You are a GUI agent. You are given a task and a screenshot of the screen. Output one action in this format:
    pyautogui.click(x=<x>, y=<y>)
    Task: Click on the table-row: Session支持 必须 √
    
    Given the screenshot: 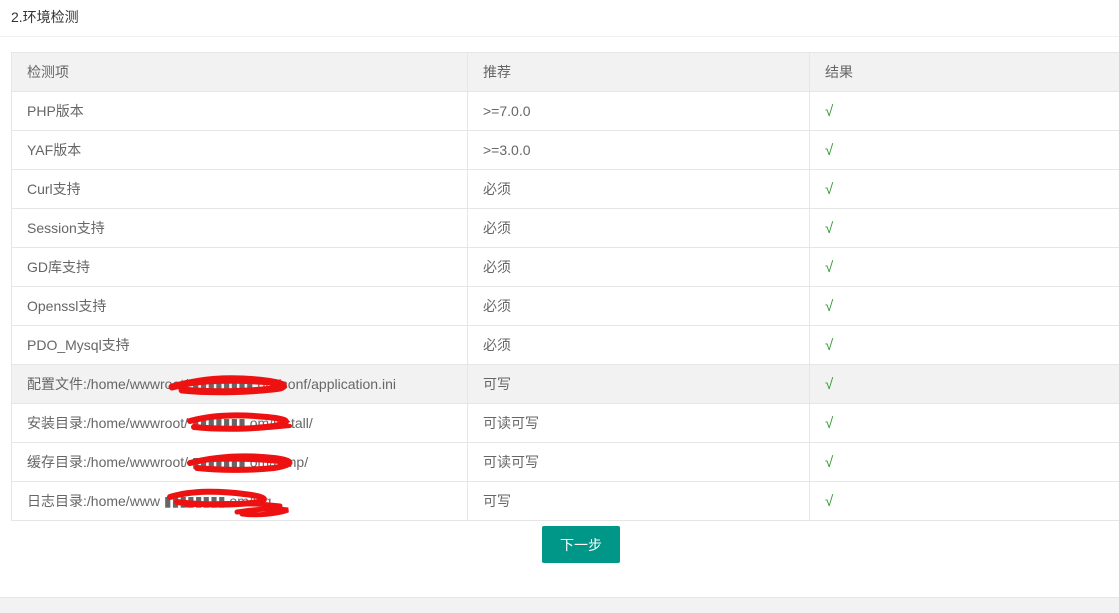 What is the action you would take?
    pyautogui.click(x=565, y=228)
    